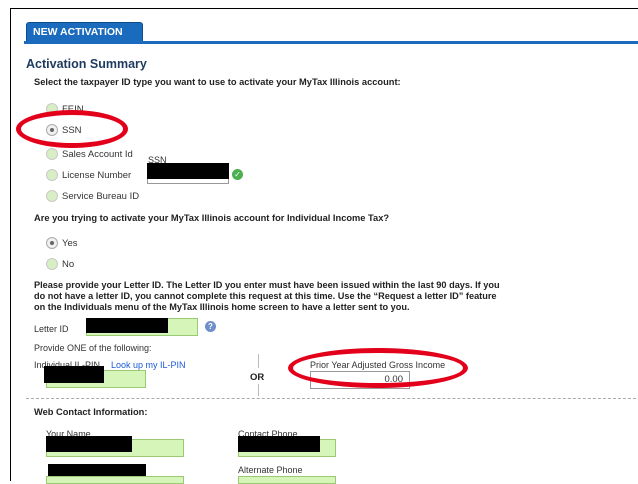 The image size is (638, 484). What do you see at coordinates (68, 264) in the screenshot?
I see `radio-no-label: No` at bounding box center [68, 264].